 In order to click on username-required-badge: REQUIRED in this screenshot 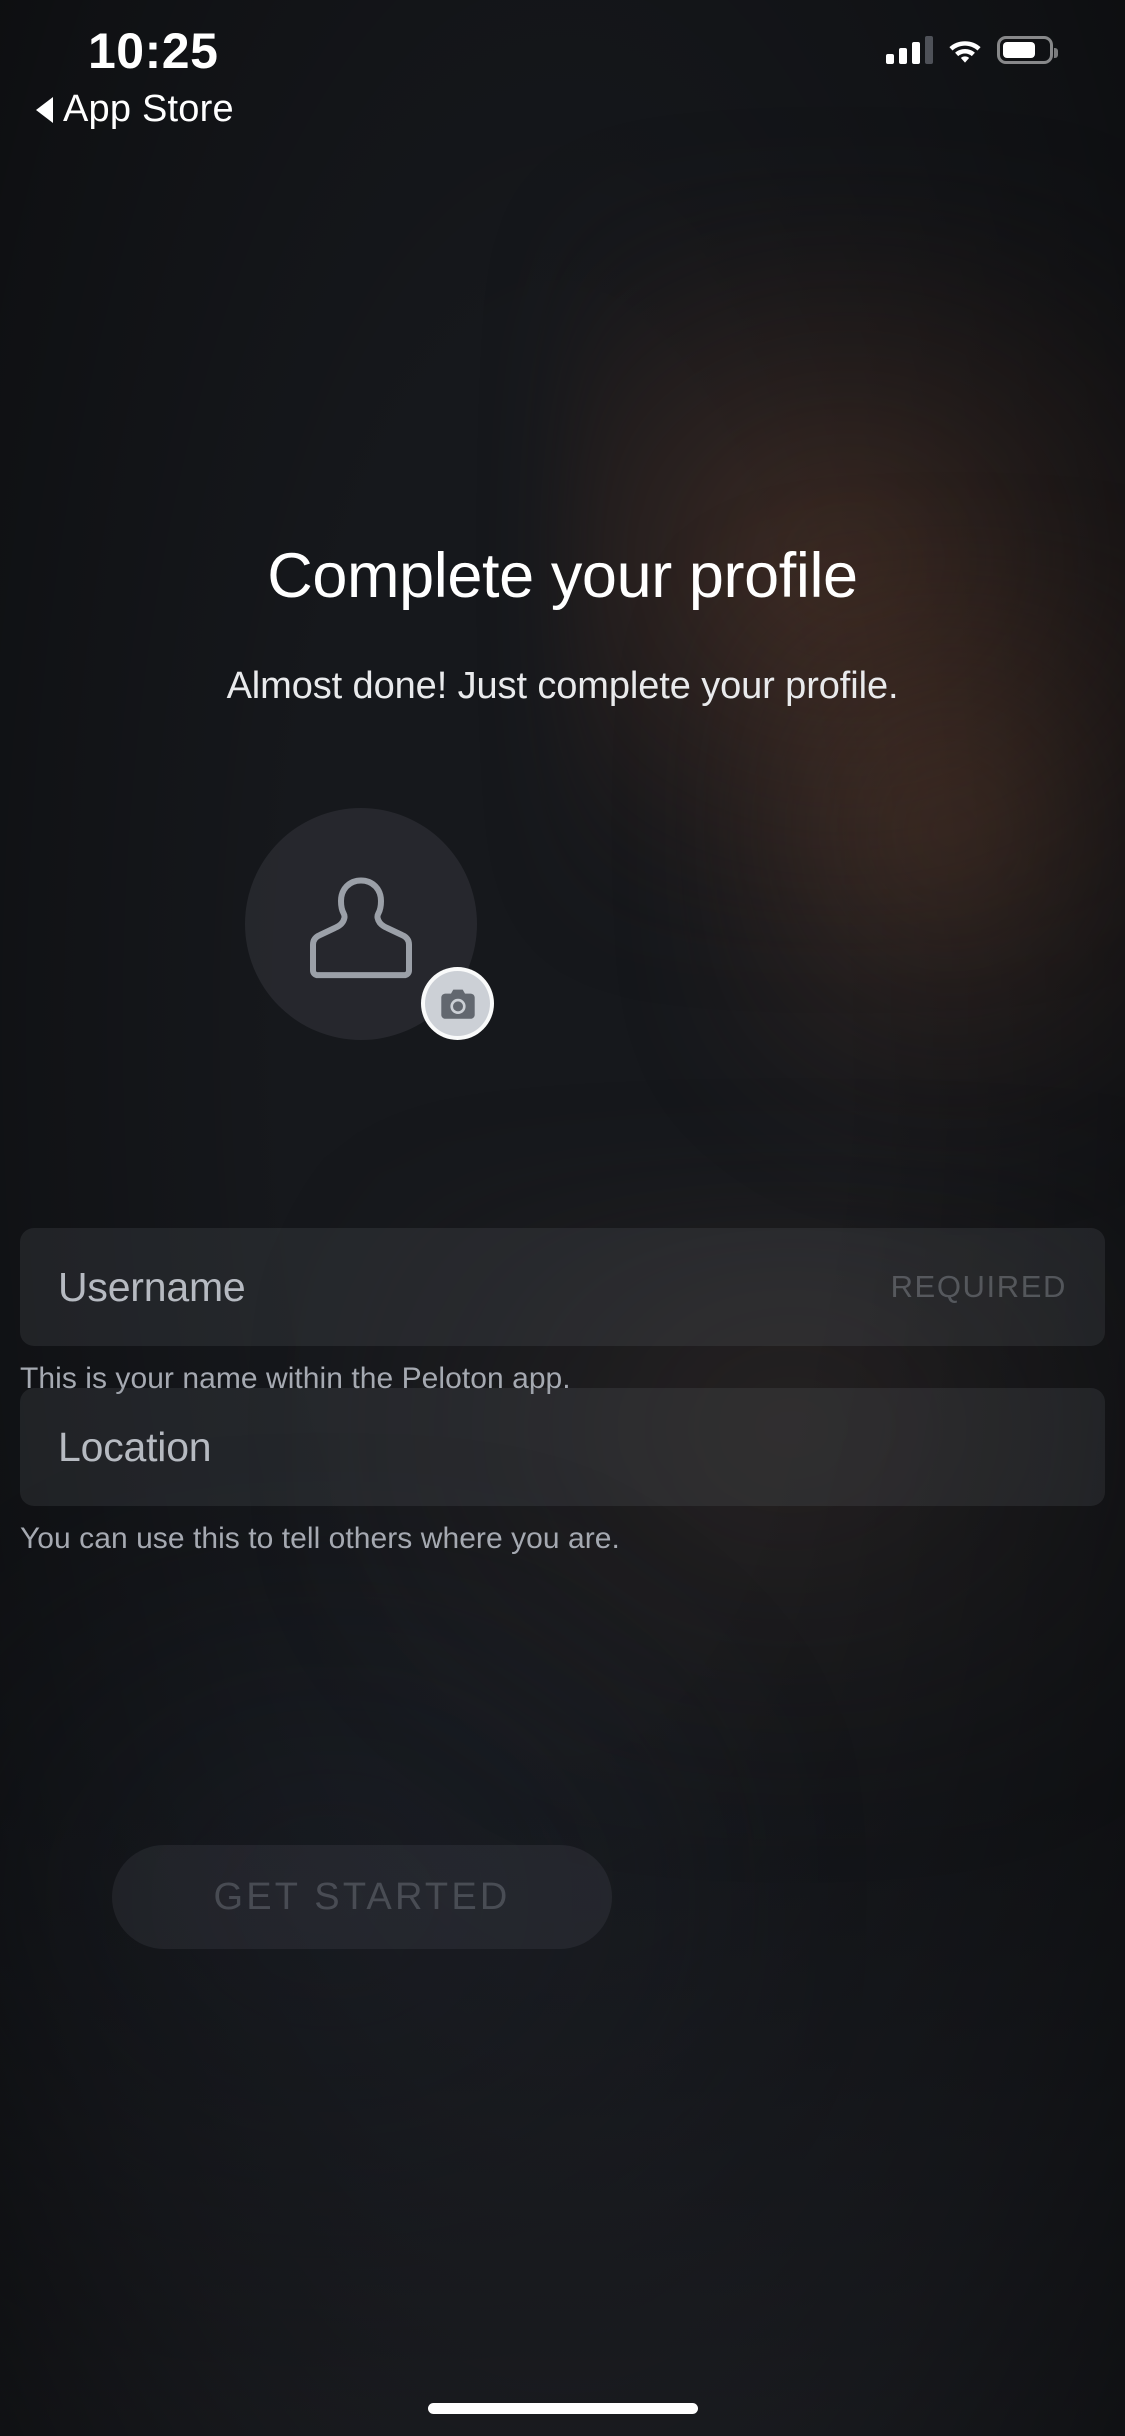, I will do `click(978, 1286)`.